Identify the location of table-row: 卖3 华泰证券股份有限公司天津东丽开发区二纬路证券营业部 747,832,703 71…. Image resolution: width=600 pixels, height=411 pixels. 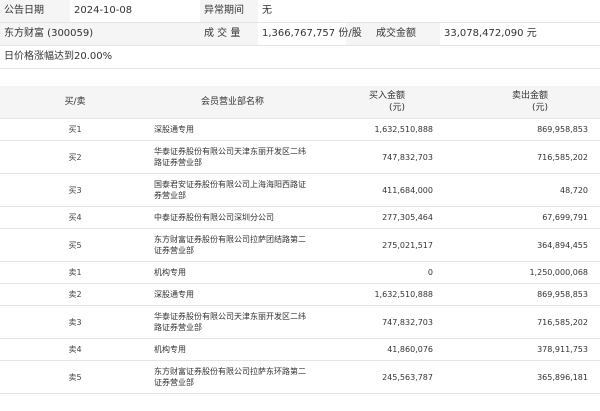
(300, 322).